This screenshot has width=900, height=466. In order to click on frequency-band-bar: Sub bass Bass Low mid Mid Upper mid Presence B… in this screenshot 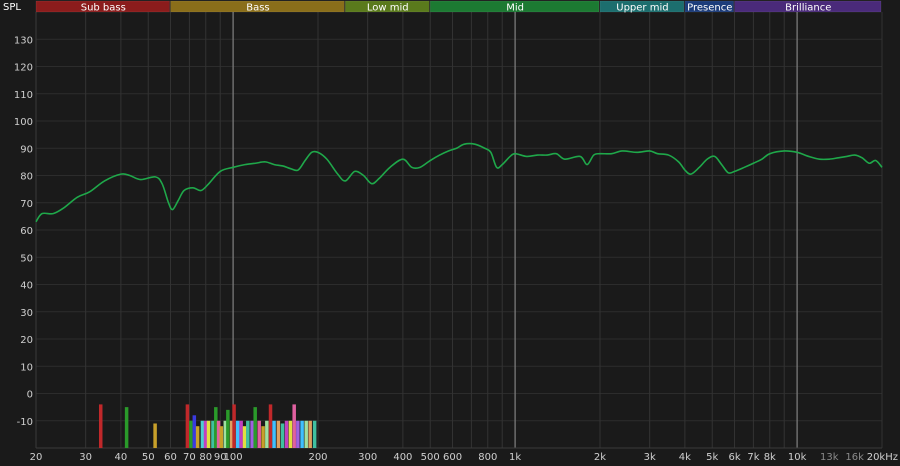, I will do `click(458, 7)`.